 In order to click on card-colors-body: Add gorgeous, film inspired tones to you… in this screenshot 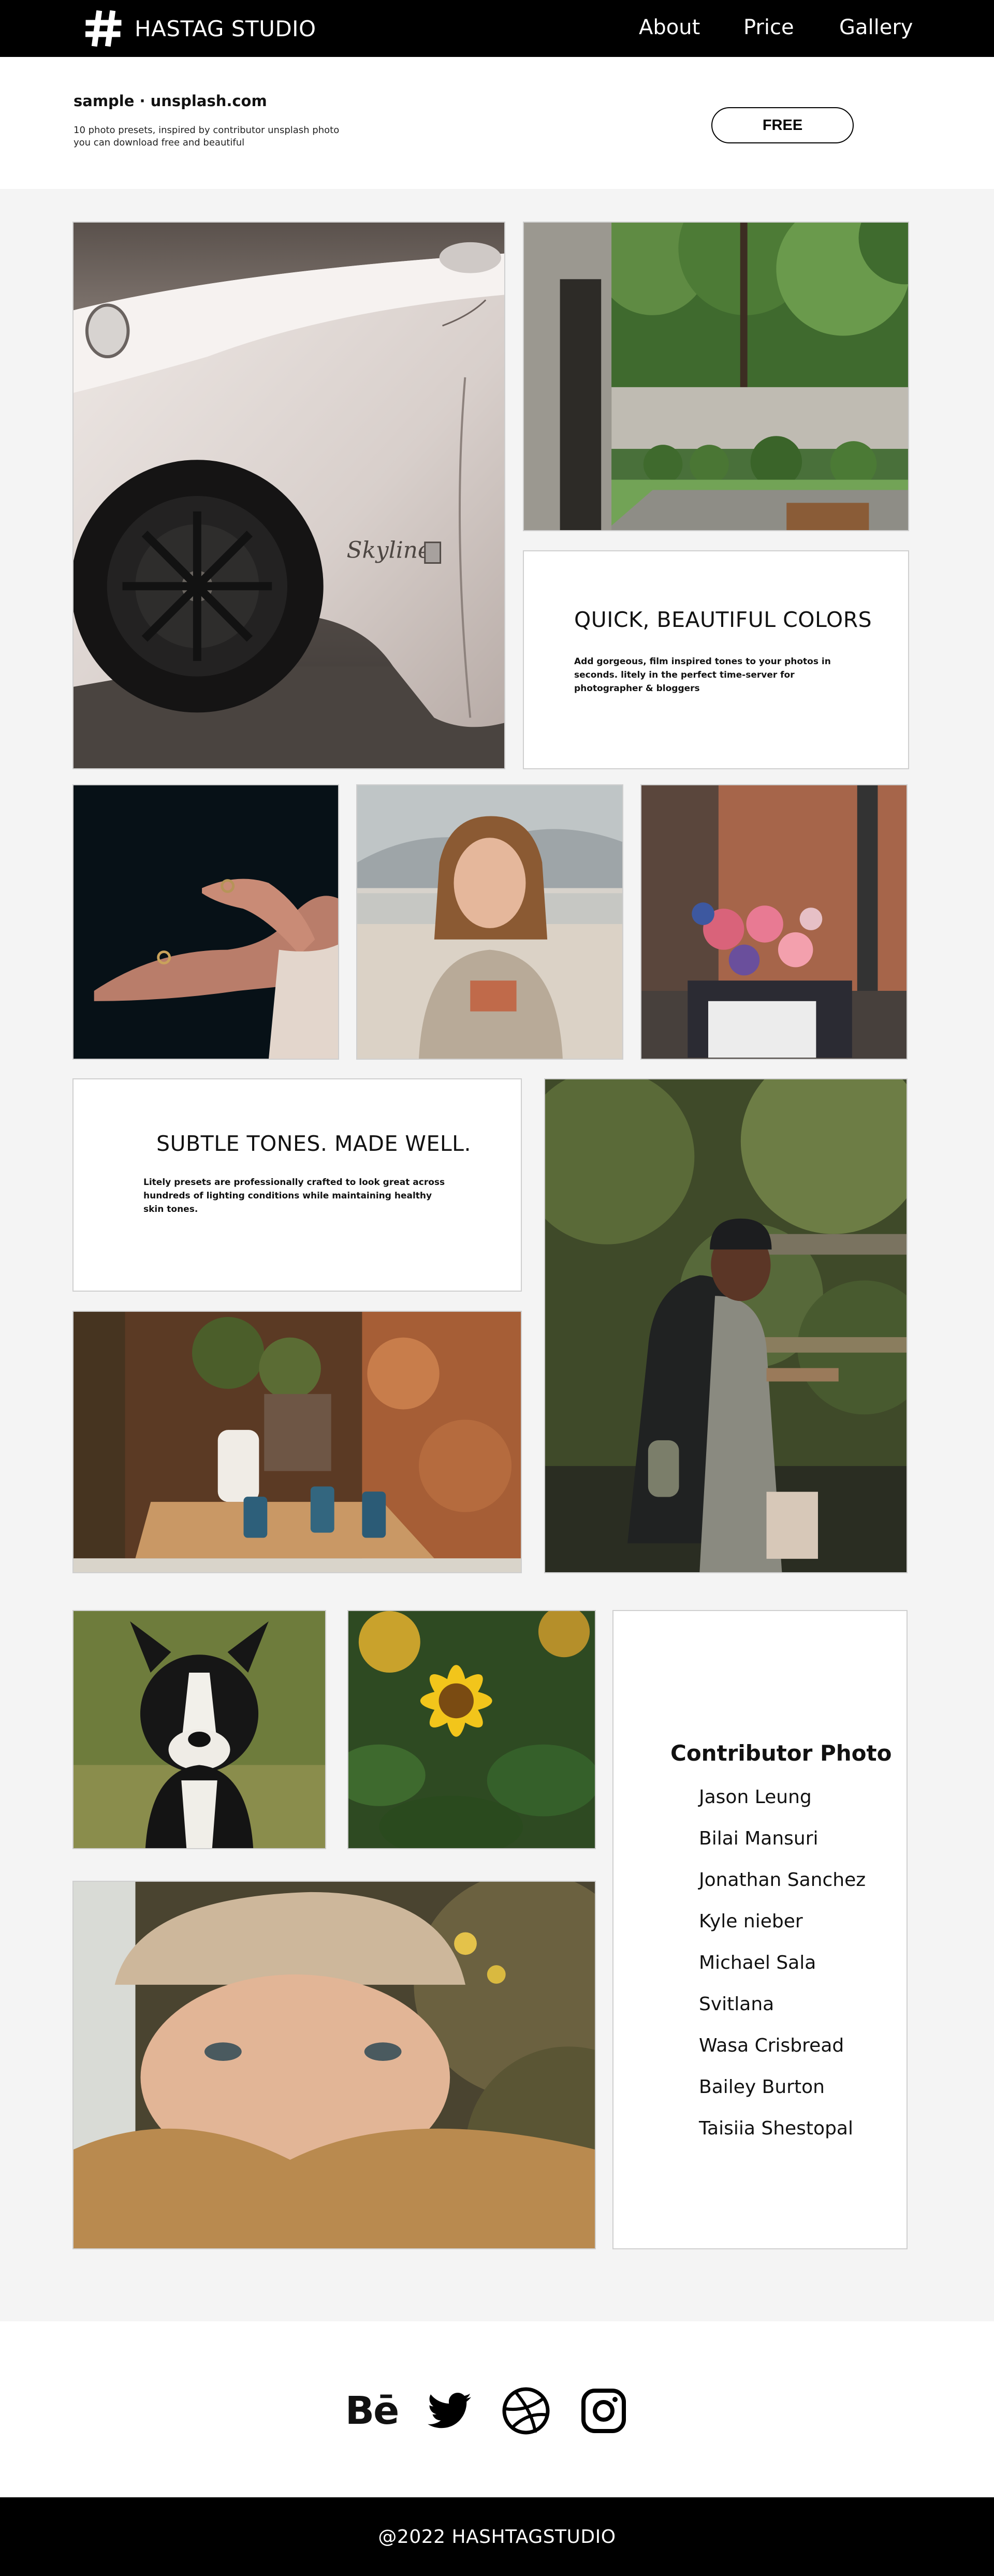, I will do `click(702, 675)`.